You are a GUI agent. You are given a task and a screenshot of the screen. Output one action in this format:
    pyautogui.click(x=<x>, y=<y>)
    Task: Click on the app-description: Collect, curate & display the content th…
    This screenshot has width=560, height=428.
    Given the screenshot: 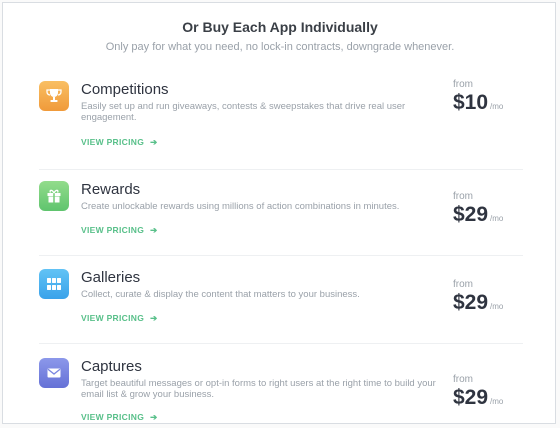 What is the action you would take?
    pyautogui.click(x=220, y=294)
    